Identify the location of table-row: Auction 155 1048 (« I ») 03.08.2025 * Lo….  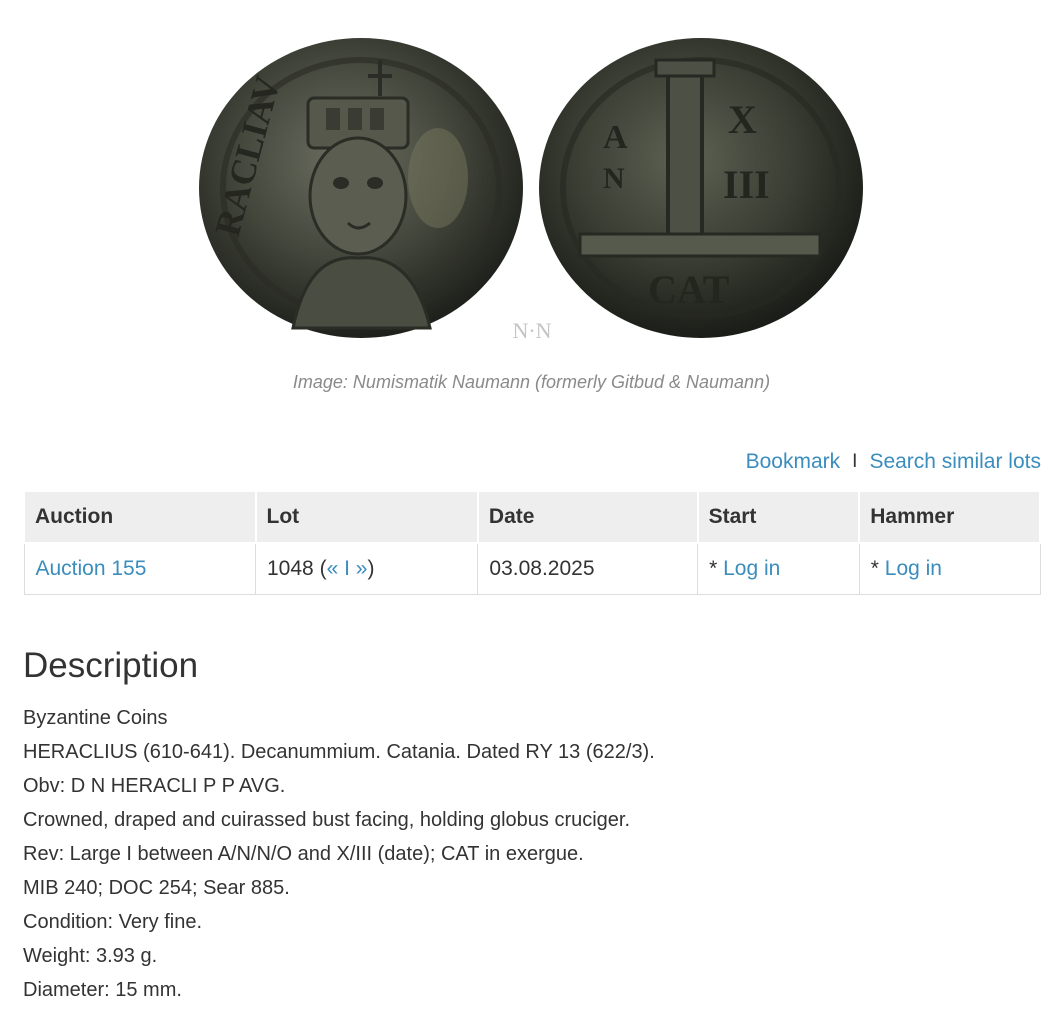
(532, 568).